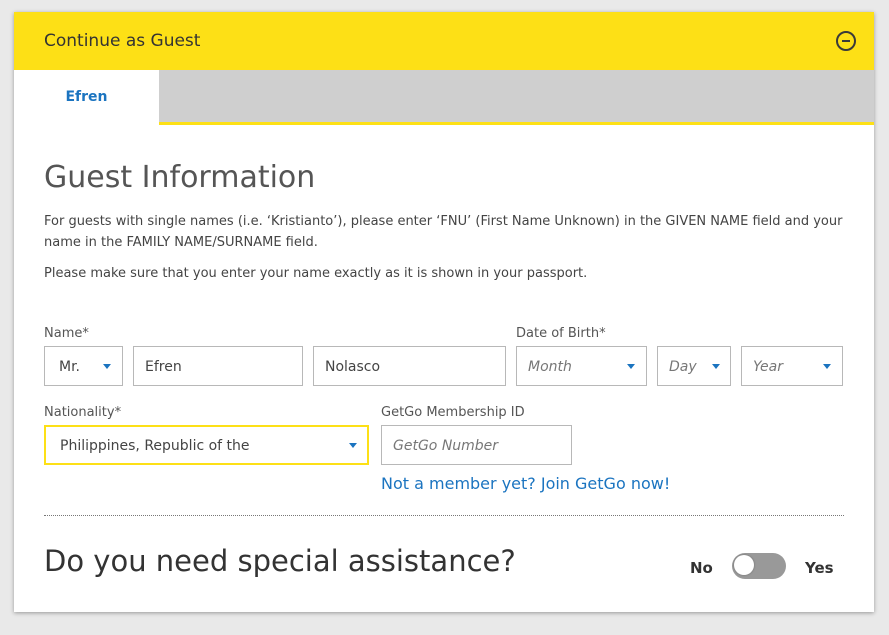 The width and height of the screenshot is (889, 635). Describe the element at coordinates (759, 566) in the screenshot. I see `special-assistance-toggle` at that location.